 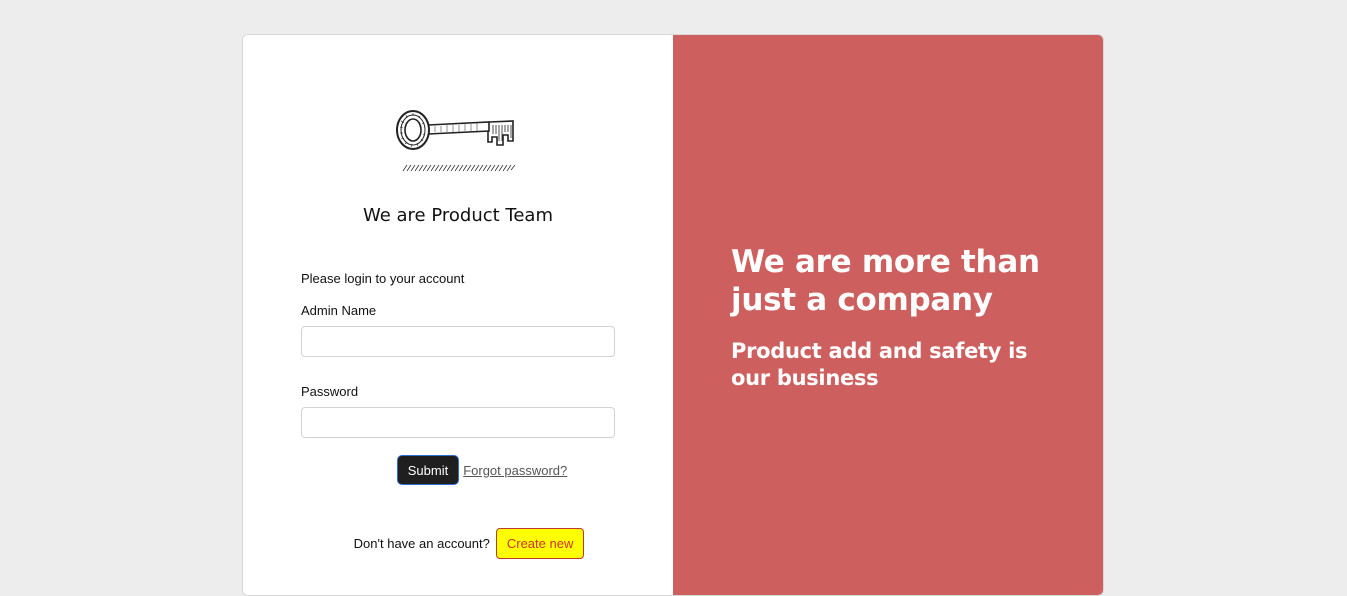 I want to click on submit-button: Submit, so click(x=428, y=470).